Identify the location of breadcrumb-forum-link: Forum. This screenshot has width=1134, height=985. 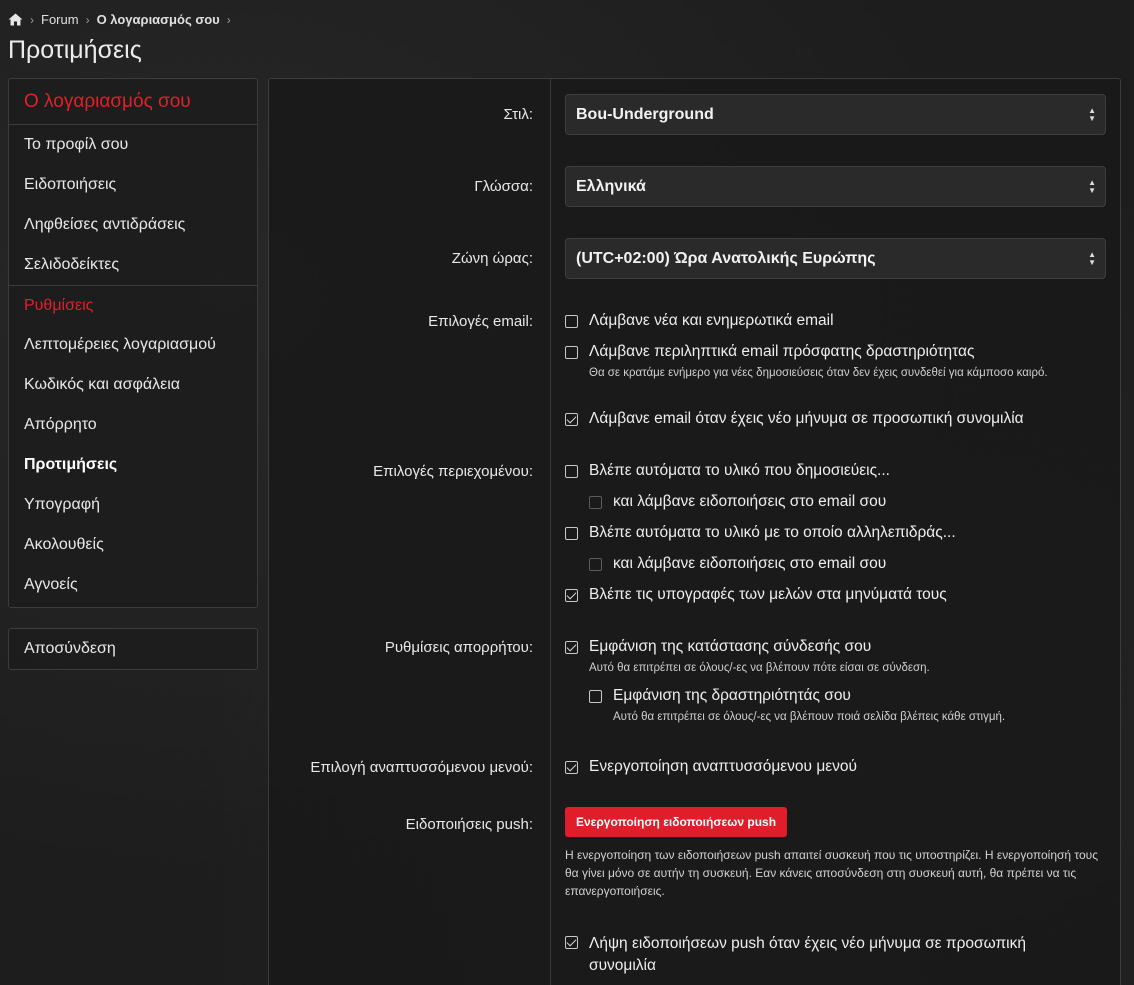
(60, 19).